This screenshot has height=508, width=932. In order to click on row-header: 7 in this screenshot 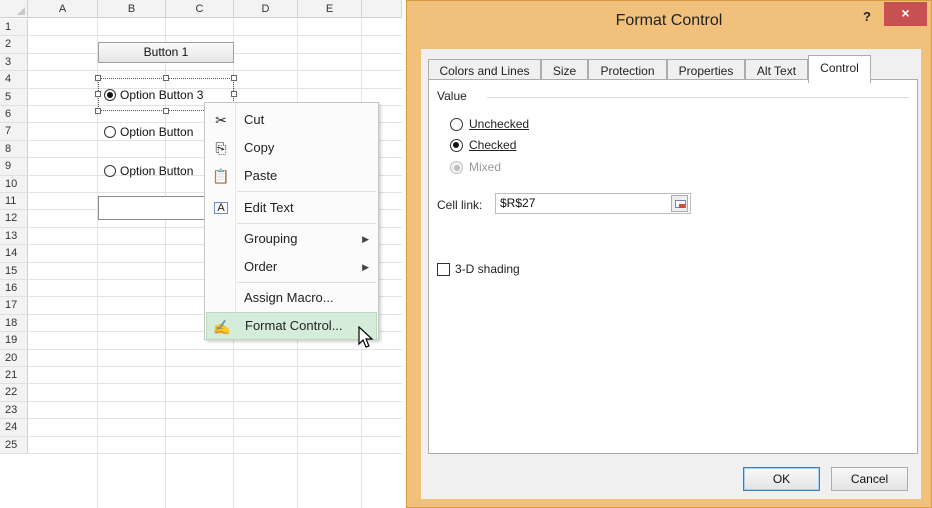, I will do `click(14, 132)`.